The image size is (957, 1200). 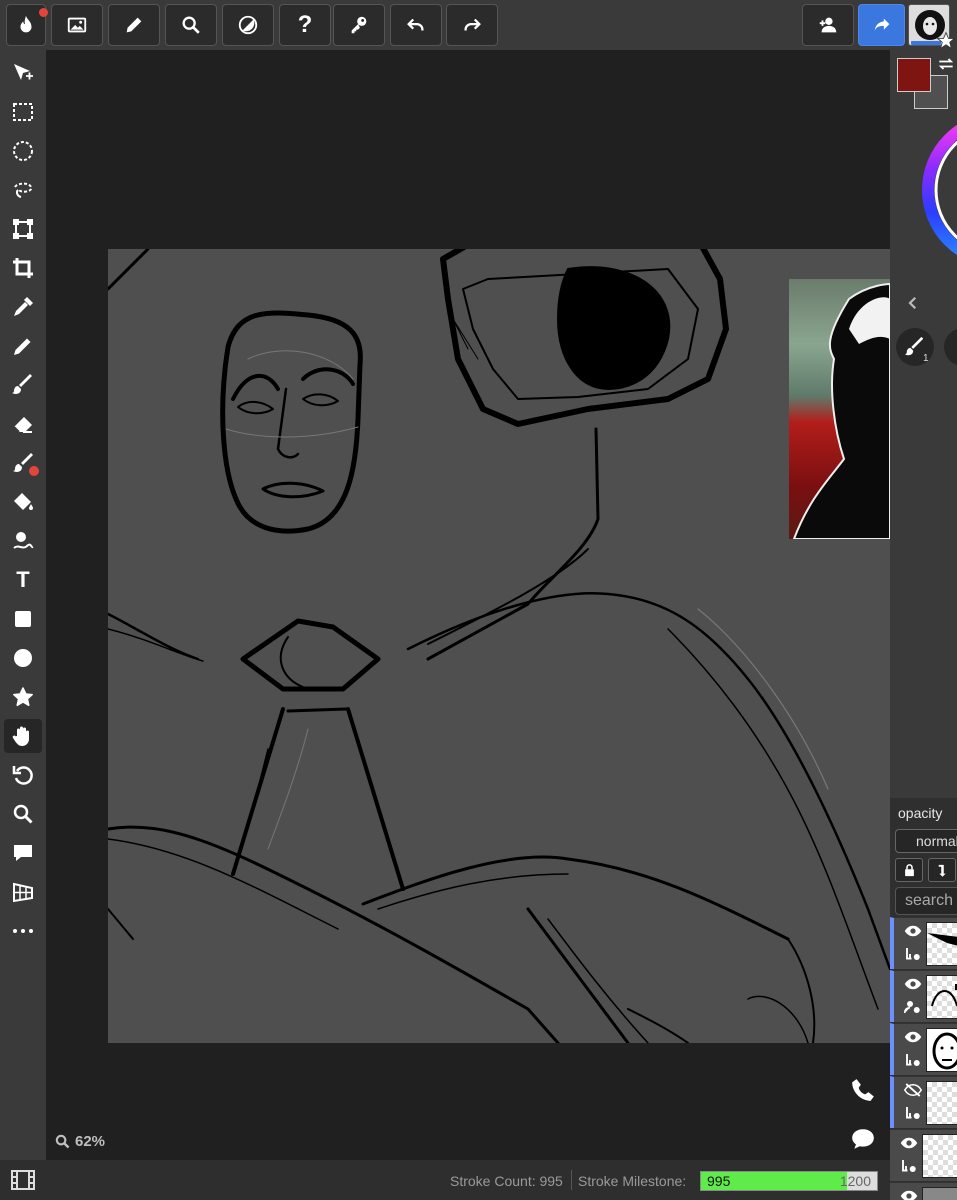 What do you see at coordinates (23, 853) in the screenshot?
I see `comment-tool` at bounding box center [23, 853].